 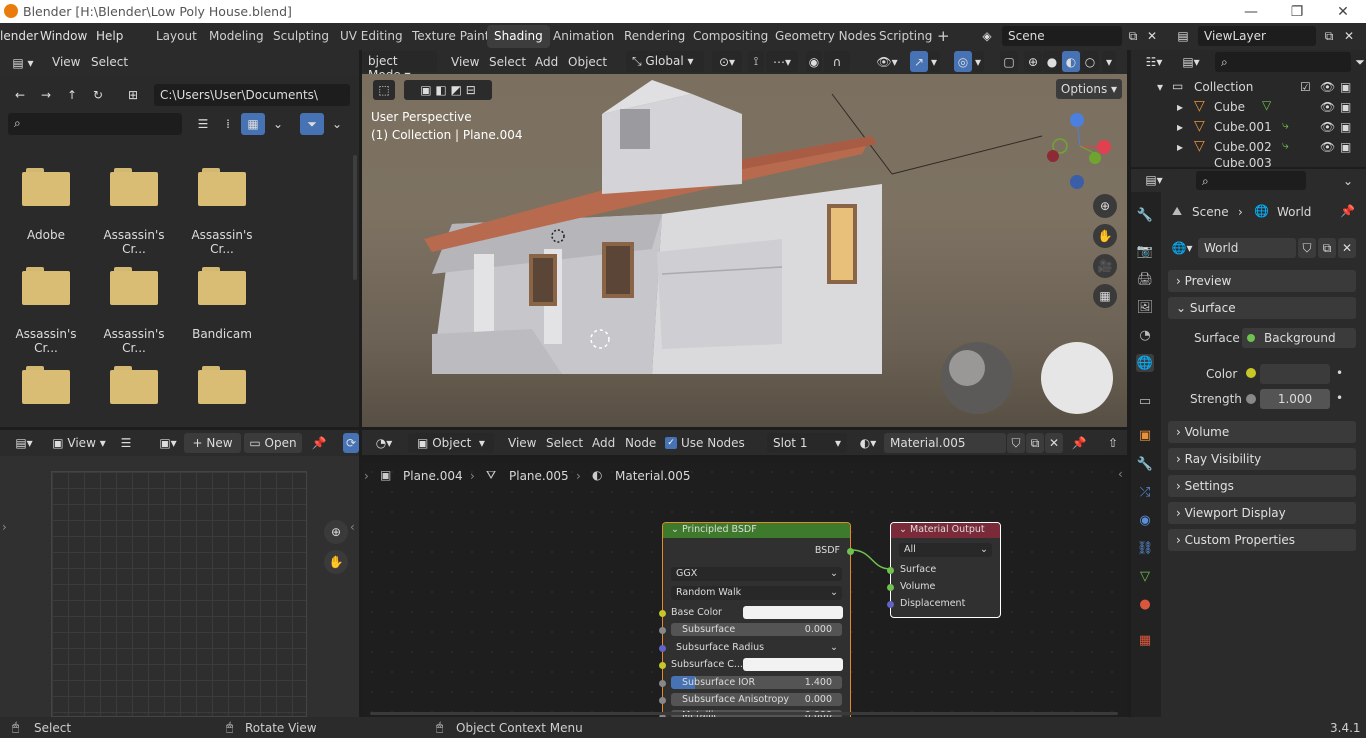 I want to click on subsurface-field: Subsurface 0.000, so click(x=756, y=629).